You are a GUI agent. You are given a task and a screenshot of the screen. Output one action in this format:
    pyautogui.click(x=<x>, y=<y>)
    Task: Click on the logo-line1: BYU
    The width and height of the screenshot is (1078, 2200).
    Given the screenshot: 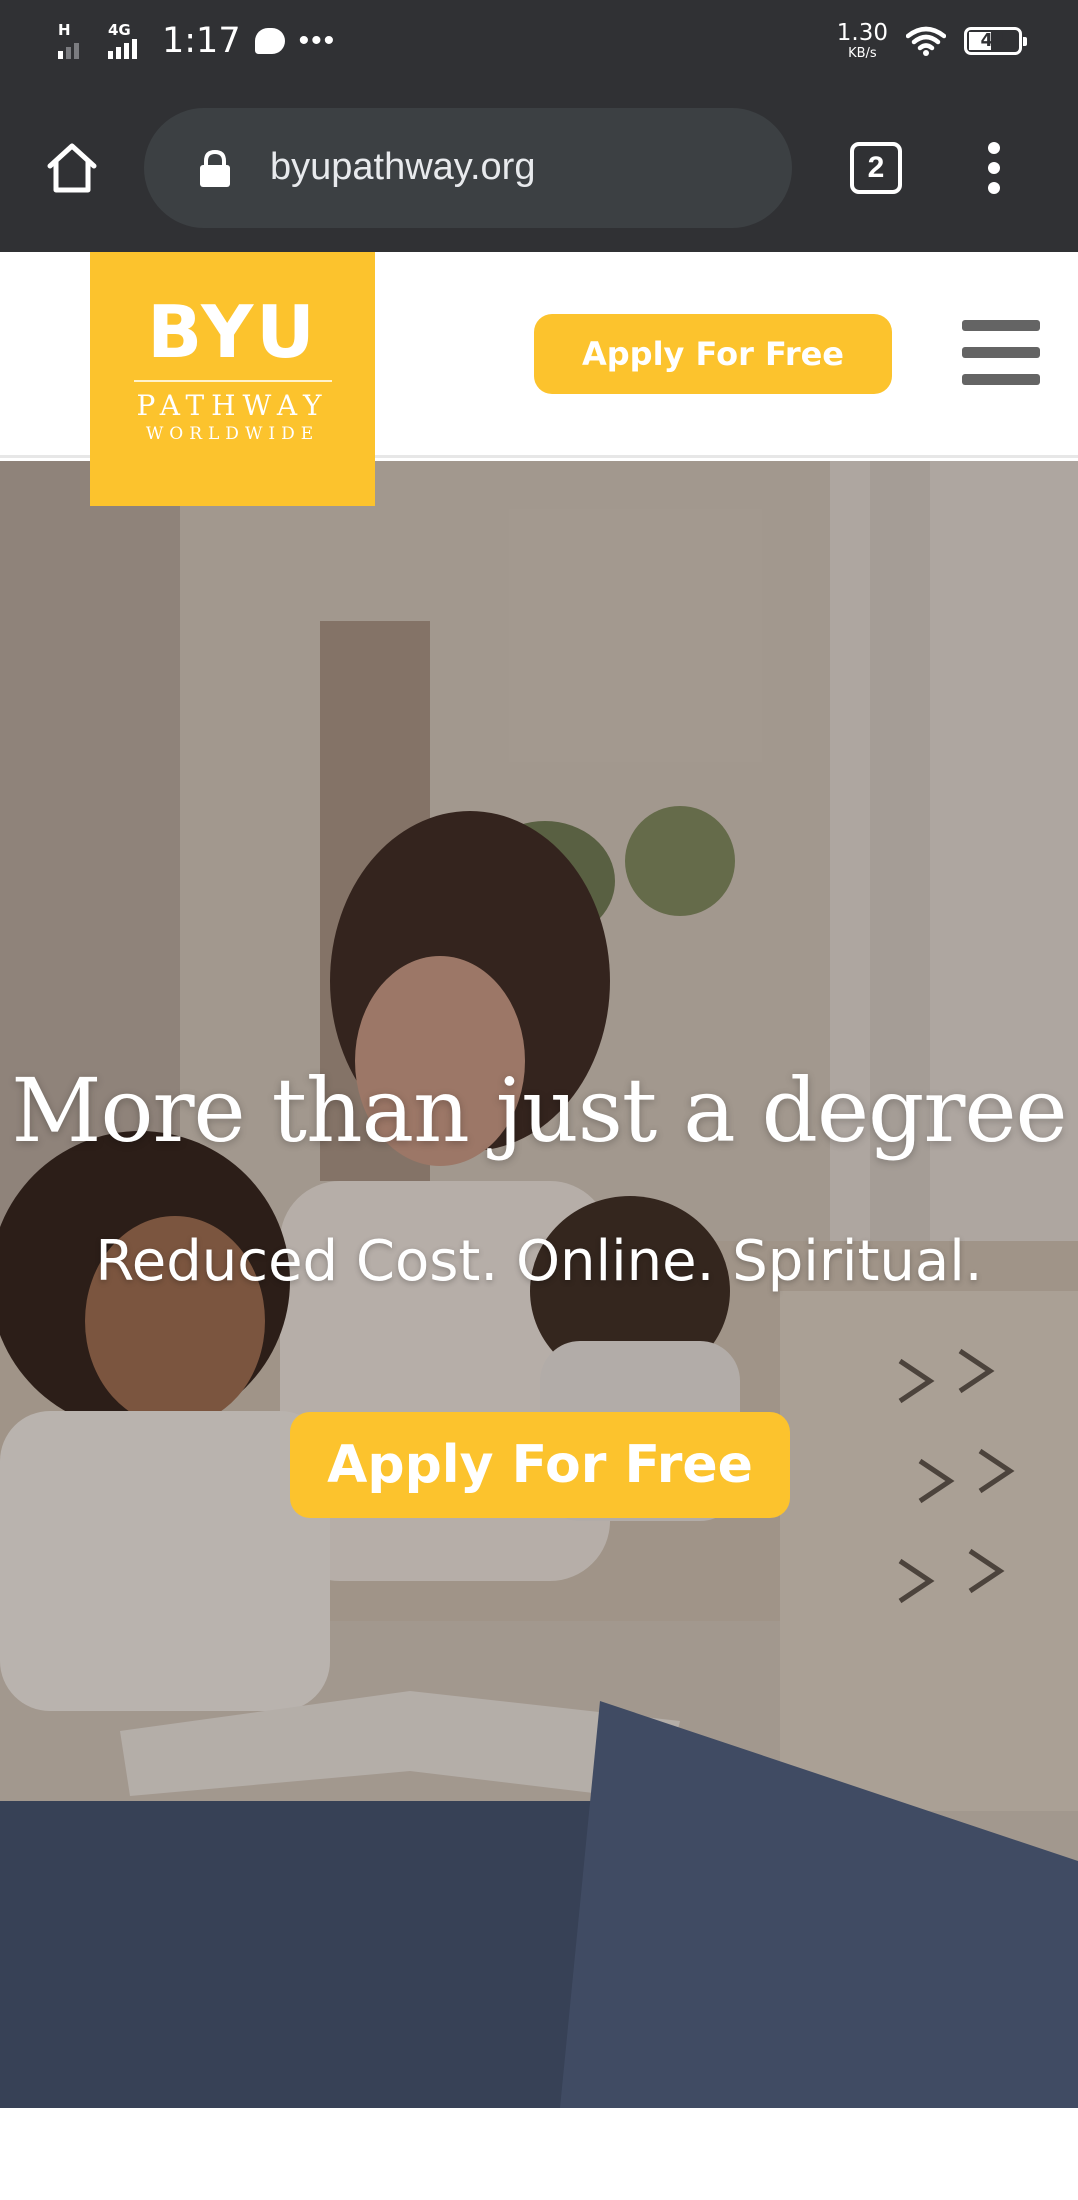 What is the action you would take?
    pyautogui.click(x=232, y=332)
    